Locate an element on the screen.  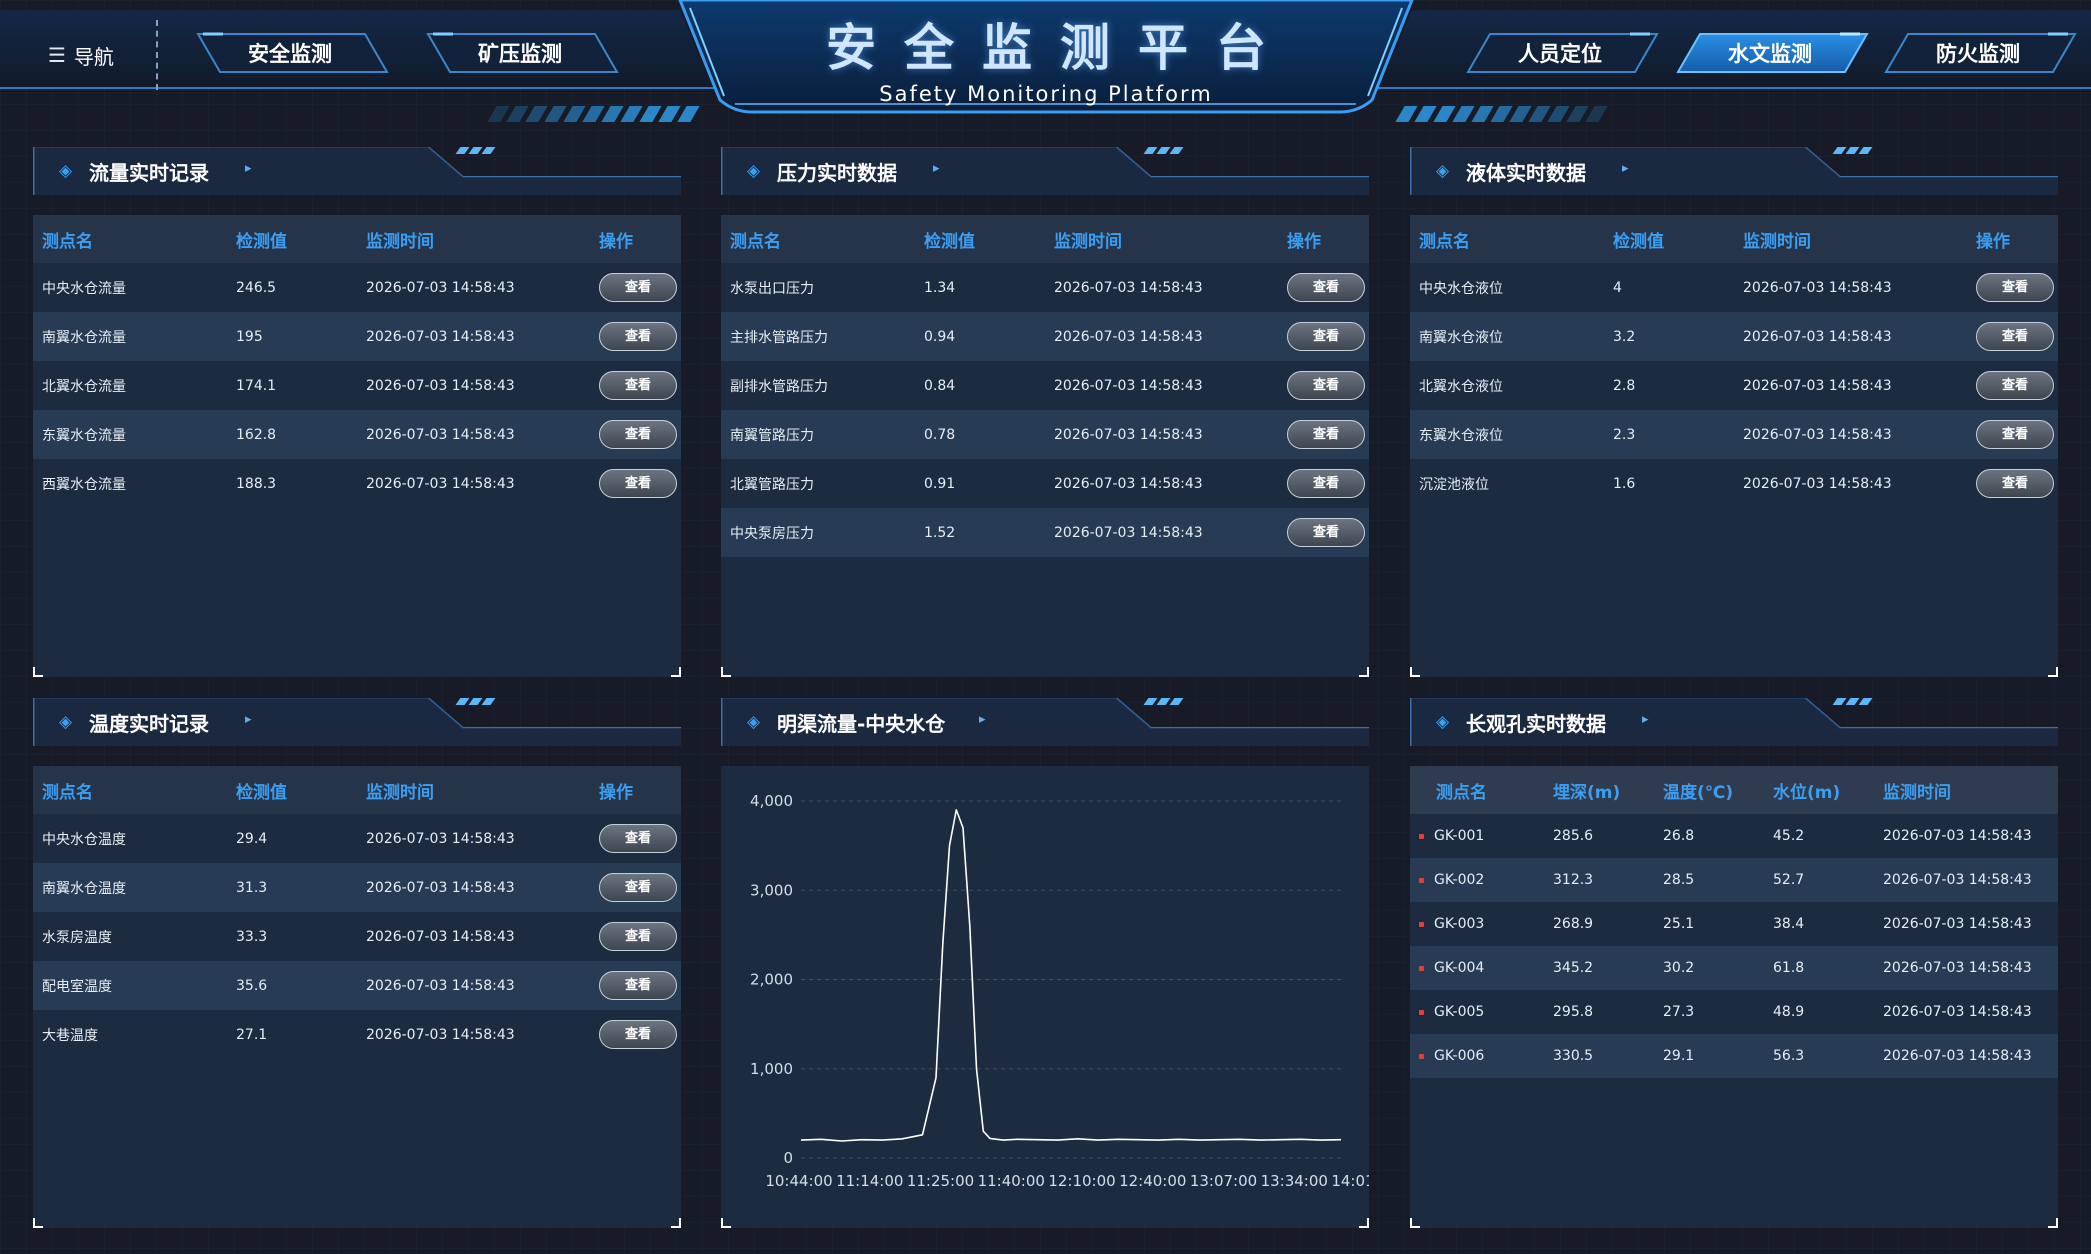
table-header-row: 测点名 检测值 监测时间 操作 is located at coordinates (1045, 239).